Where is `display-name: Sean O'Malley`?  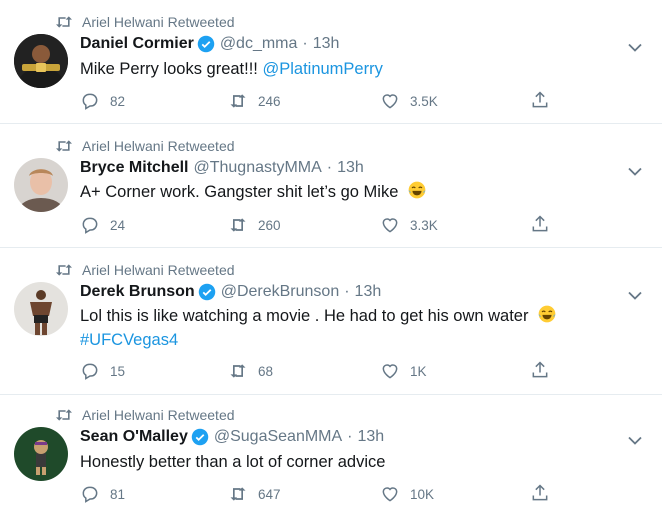
display-name: Sean O'Malley is located at coordinates (134, 437).